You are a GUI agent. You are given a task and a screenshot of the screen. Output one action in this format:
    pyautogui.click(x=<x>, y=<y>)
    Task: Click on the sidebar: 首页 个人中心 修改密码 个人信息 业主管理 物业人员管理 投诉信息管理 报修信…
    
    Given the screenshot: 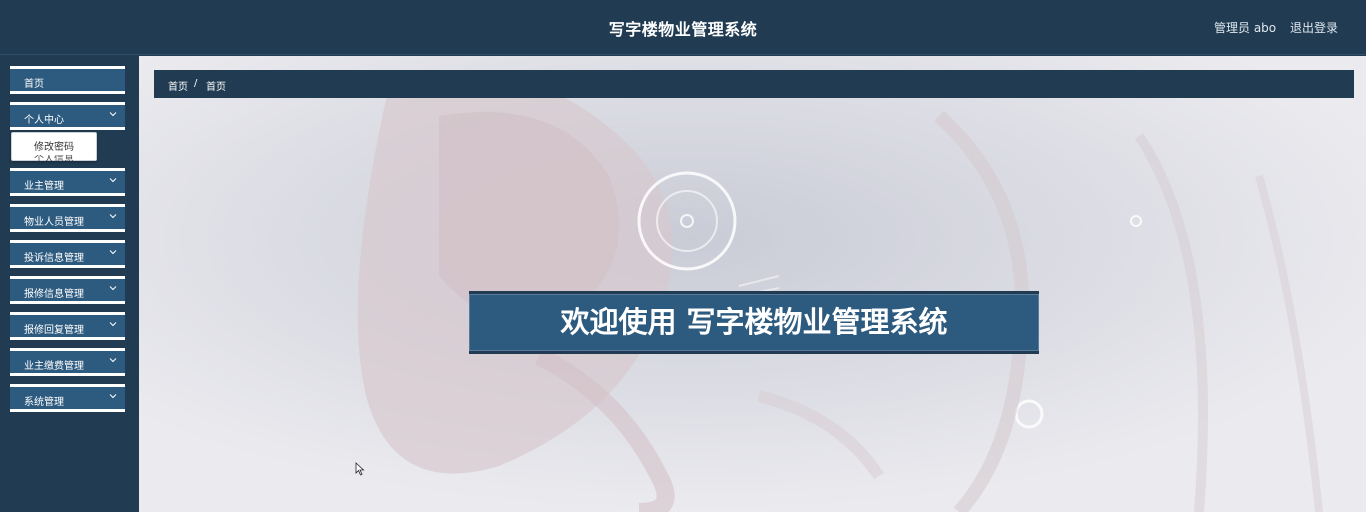 What is the action you would take?
    pyautogui.click(x=69, y=284)
    